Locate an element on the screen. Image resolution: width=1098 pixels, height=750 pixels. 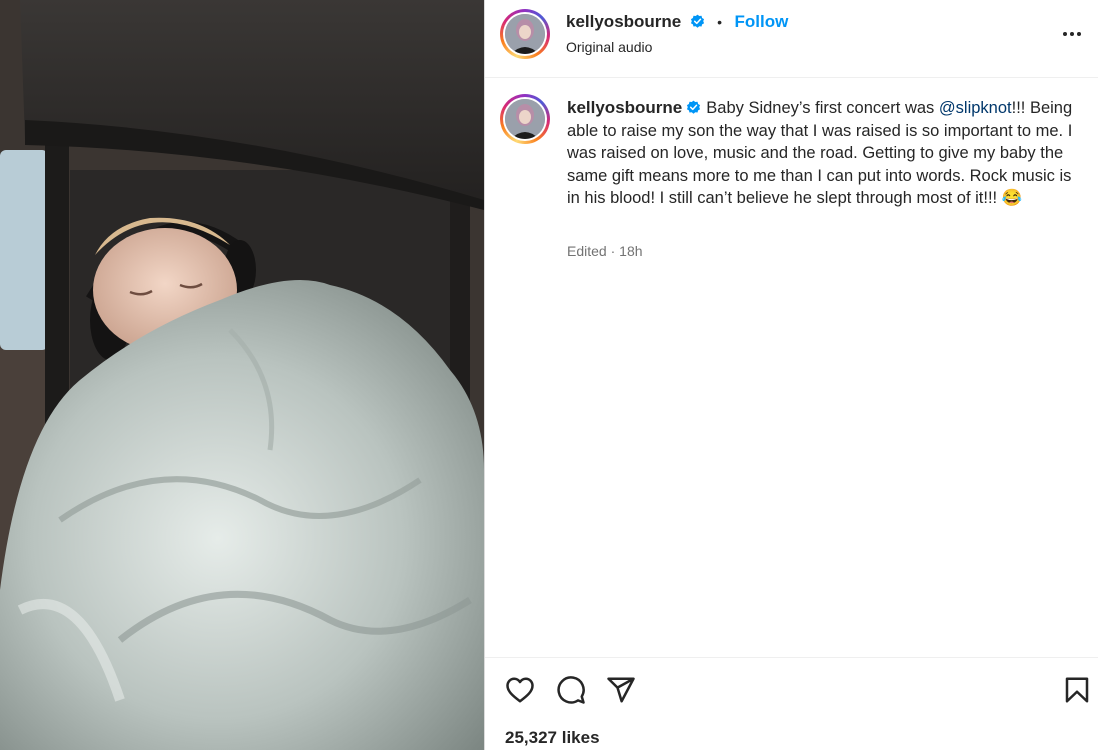
timestamp: 18h is located at coordinates (630, 251).